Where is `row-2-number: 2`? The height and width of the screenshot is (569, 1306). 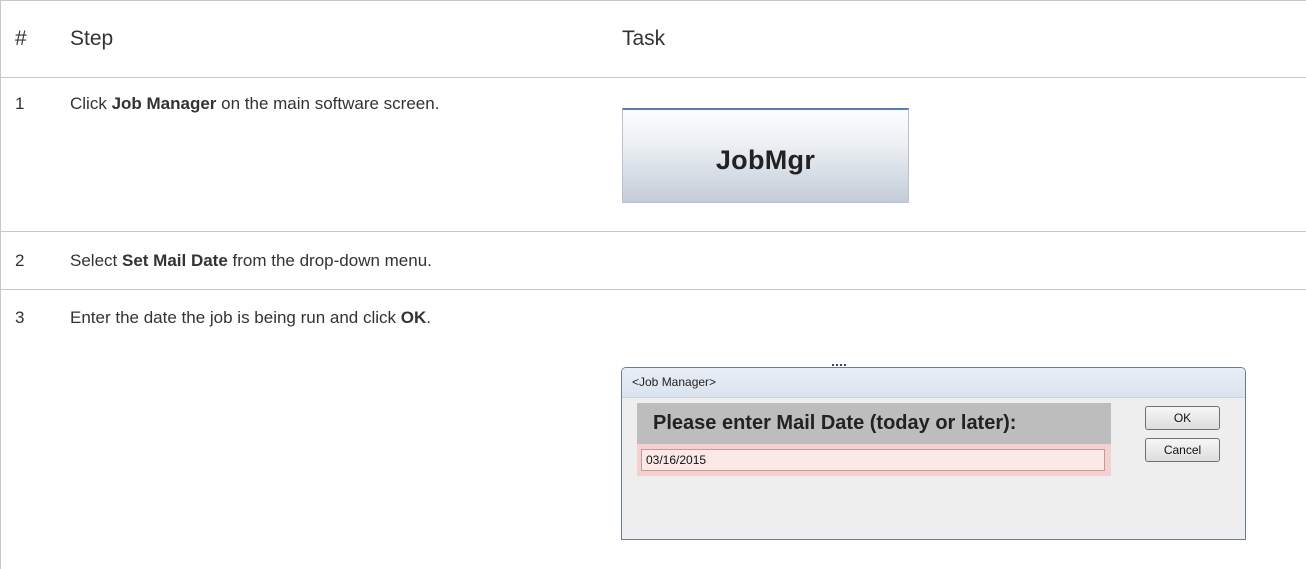 row-2-number: 2 is located at coordinates (20, 260).